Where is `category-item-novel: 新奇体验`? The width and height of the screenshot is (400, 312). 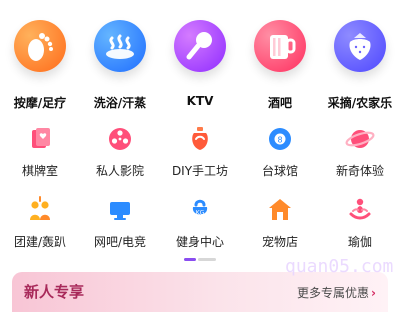
category-item-novel: 新奇体验 is located at coordinates (360, 154).